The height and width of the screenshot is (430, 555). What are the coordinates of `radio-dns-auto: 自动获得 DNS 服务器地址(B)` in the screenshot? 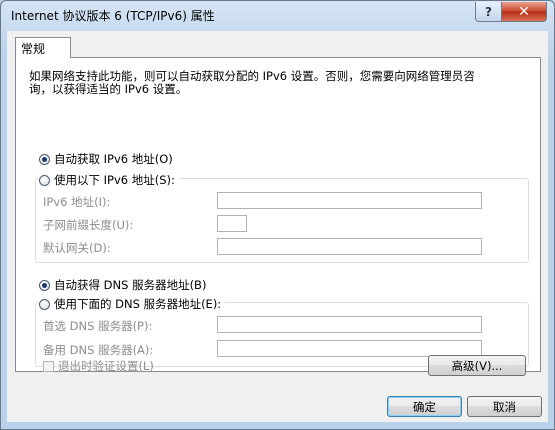 It's located at (122, 285).